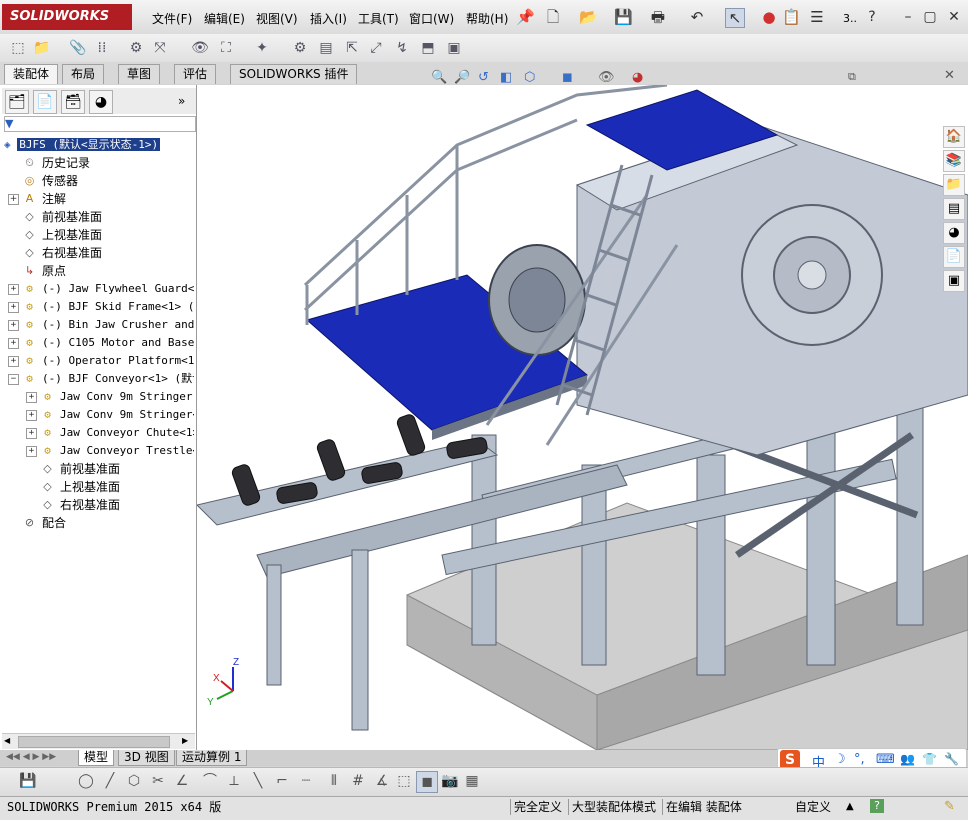 The width and height of the screenshot is (968, 820). Describe the element at coordinates (158, 781) in the screenshot. I see `trim-icon: ✂` at that location.